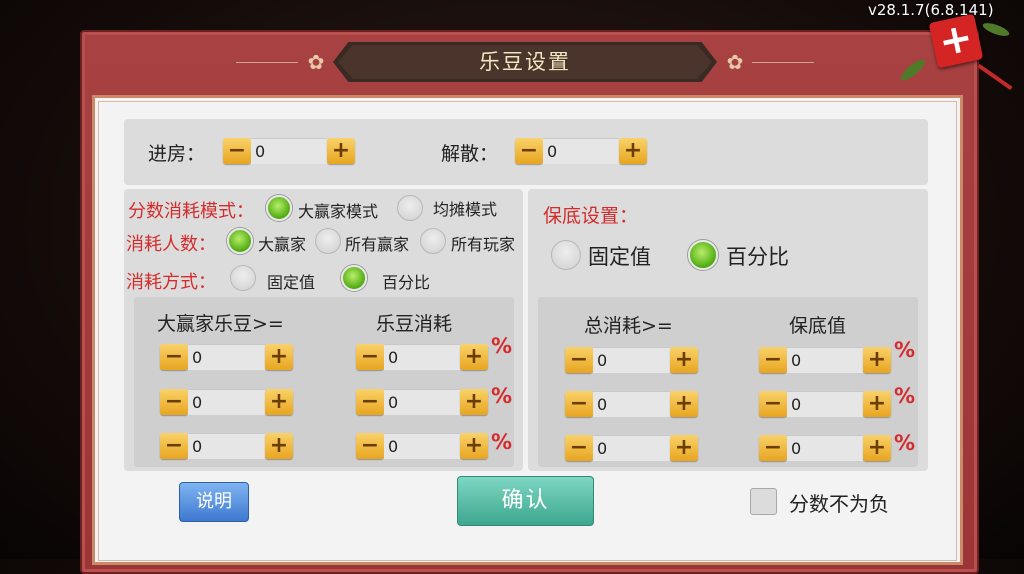 This screenshot has width=1024, height=574. Describe the element at coordinates (591, 216) in the screenshot. I see `minimum-label: 保底设置：` at that location.